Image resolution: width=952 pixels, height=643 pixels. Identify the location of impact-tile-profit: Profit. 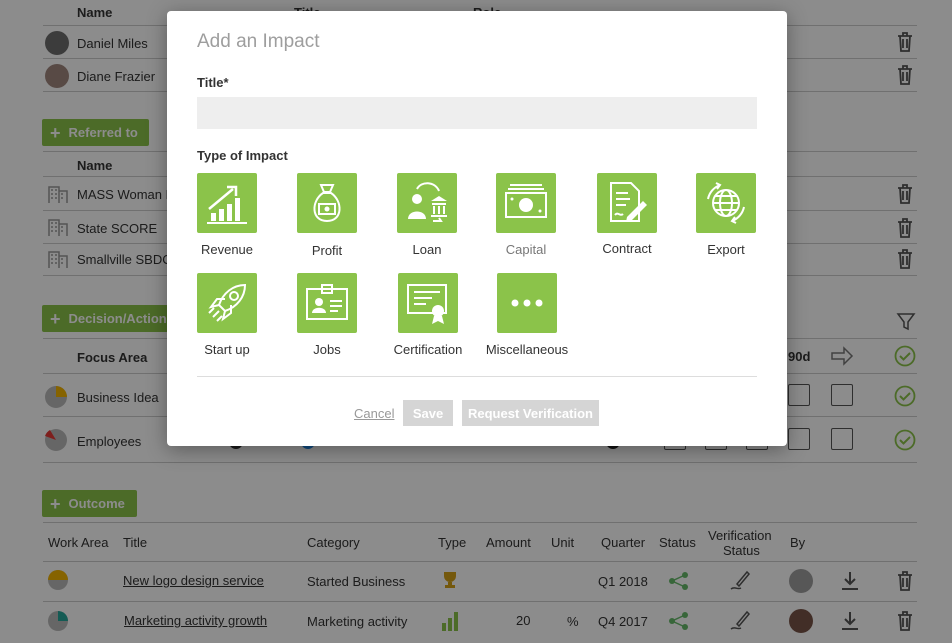
(327, 215).